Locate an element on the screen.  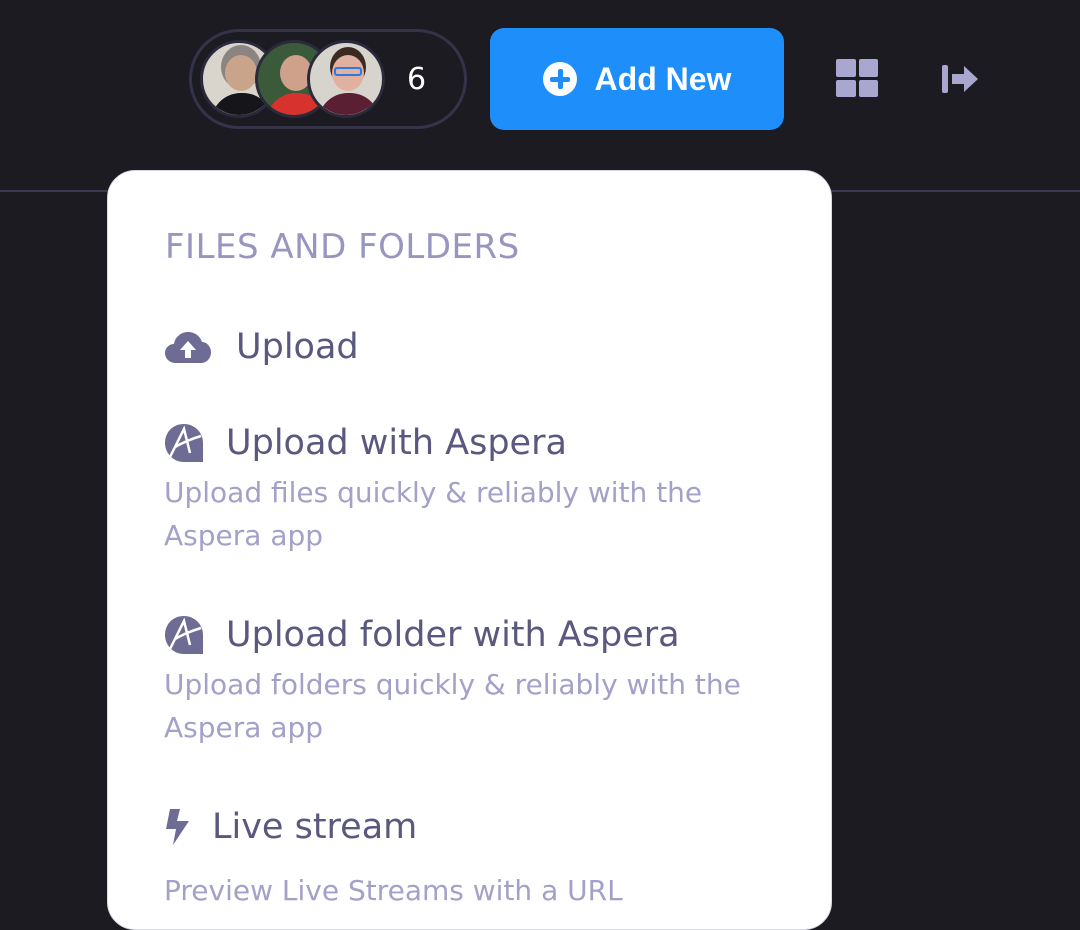
lightning-bolt-icon is located at coordinates (177, 827).